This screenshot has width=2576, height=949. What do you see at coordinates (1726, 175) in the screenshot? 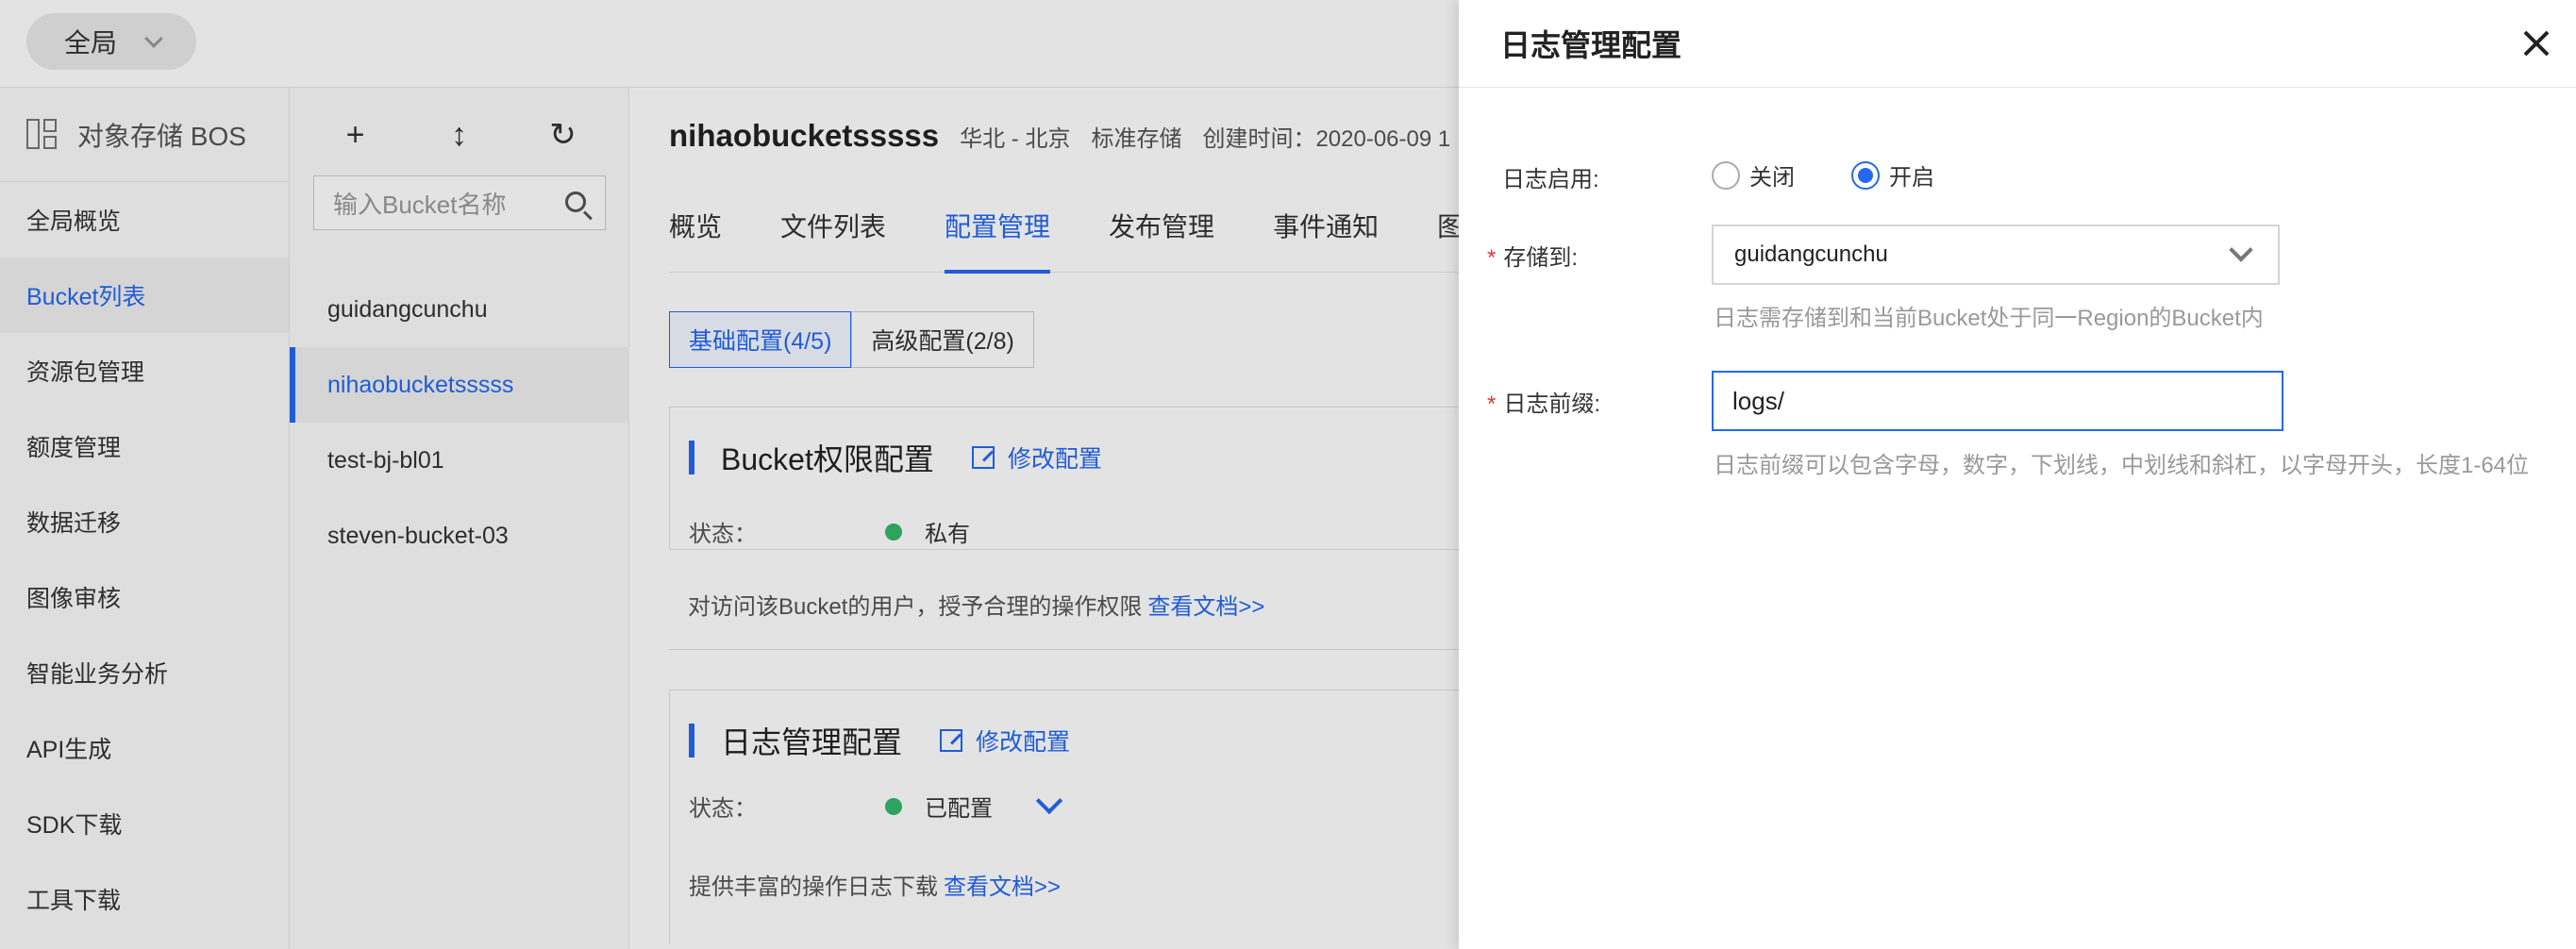
I see `radio-circle-icon` at bounding box center [1726, 175].